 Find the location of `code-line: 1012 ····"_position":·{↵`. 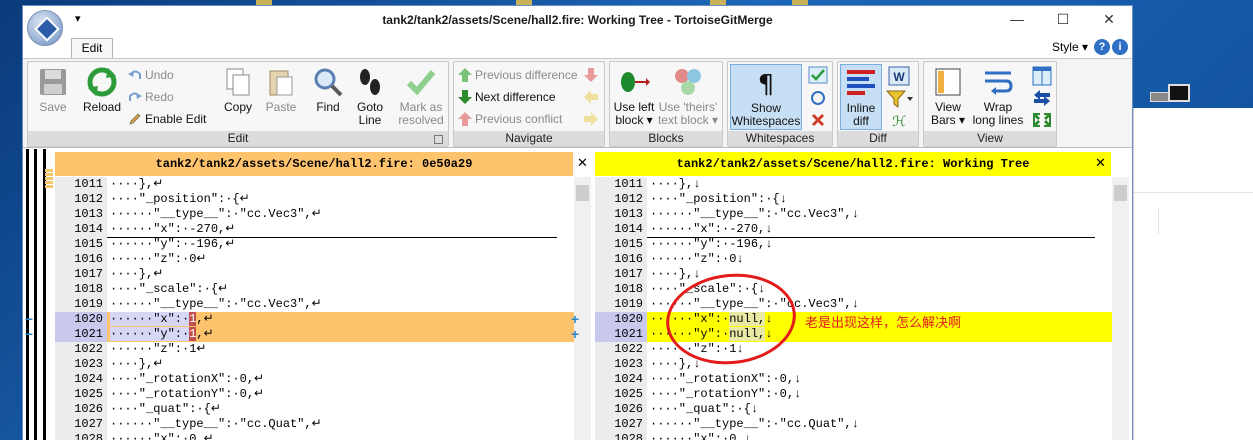

code-line: 1012 ····"_position":·{↵ is located at coordinates (314, 199).